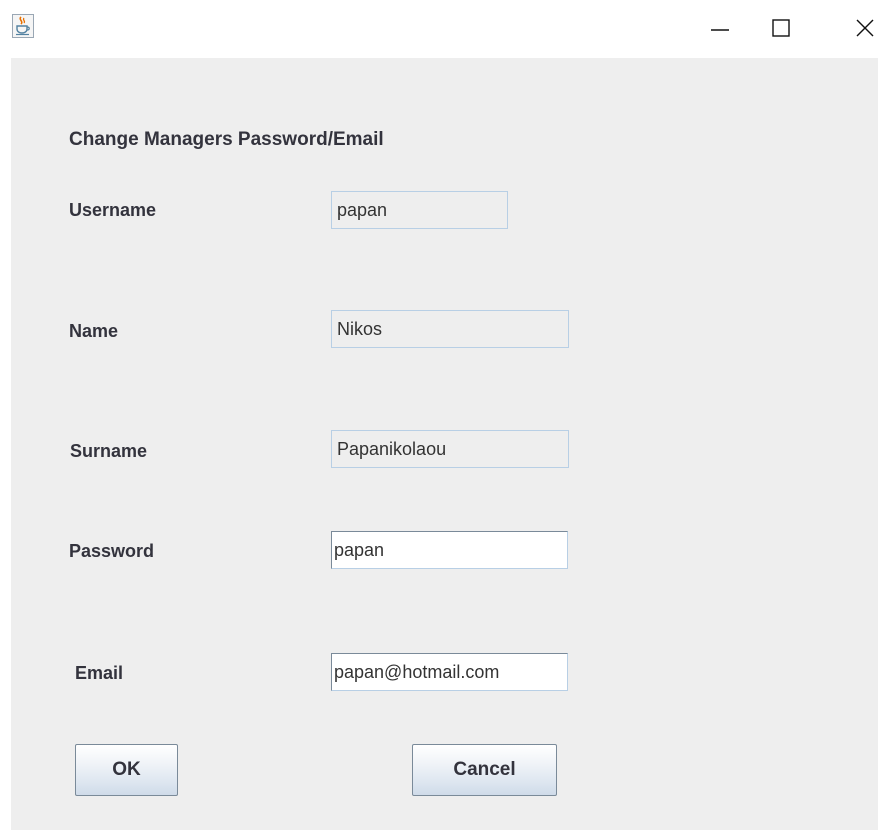 The height and width of the screenshot is (830, 884). I want to click on username-label: Username, so click(113, 210).